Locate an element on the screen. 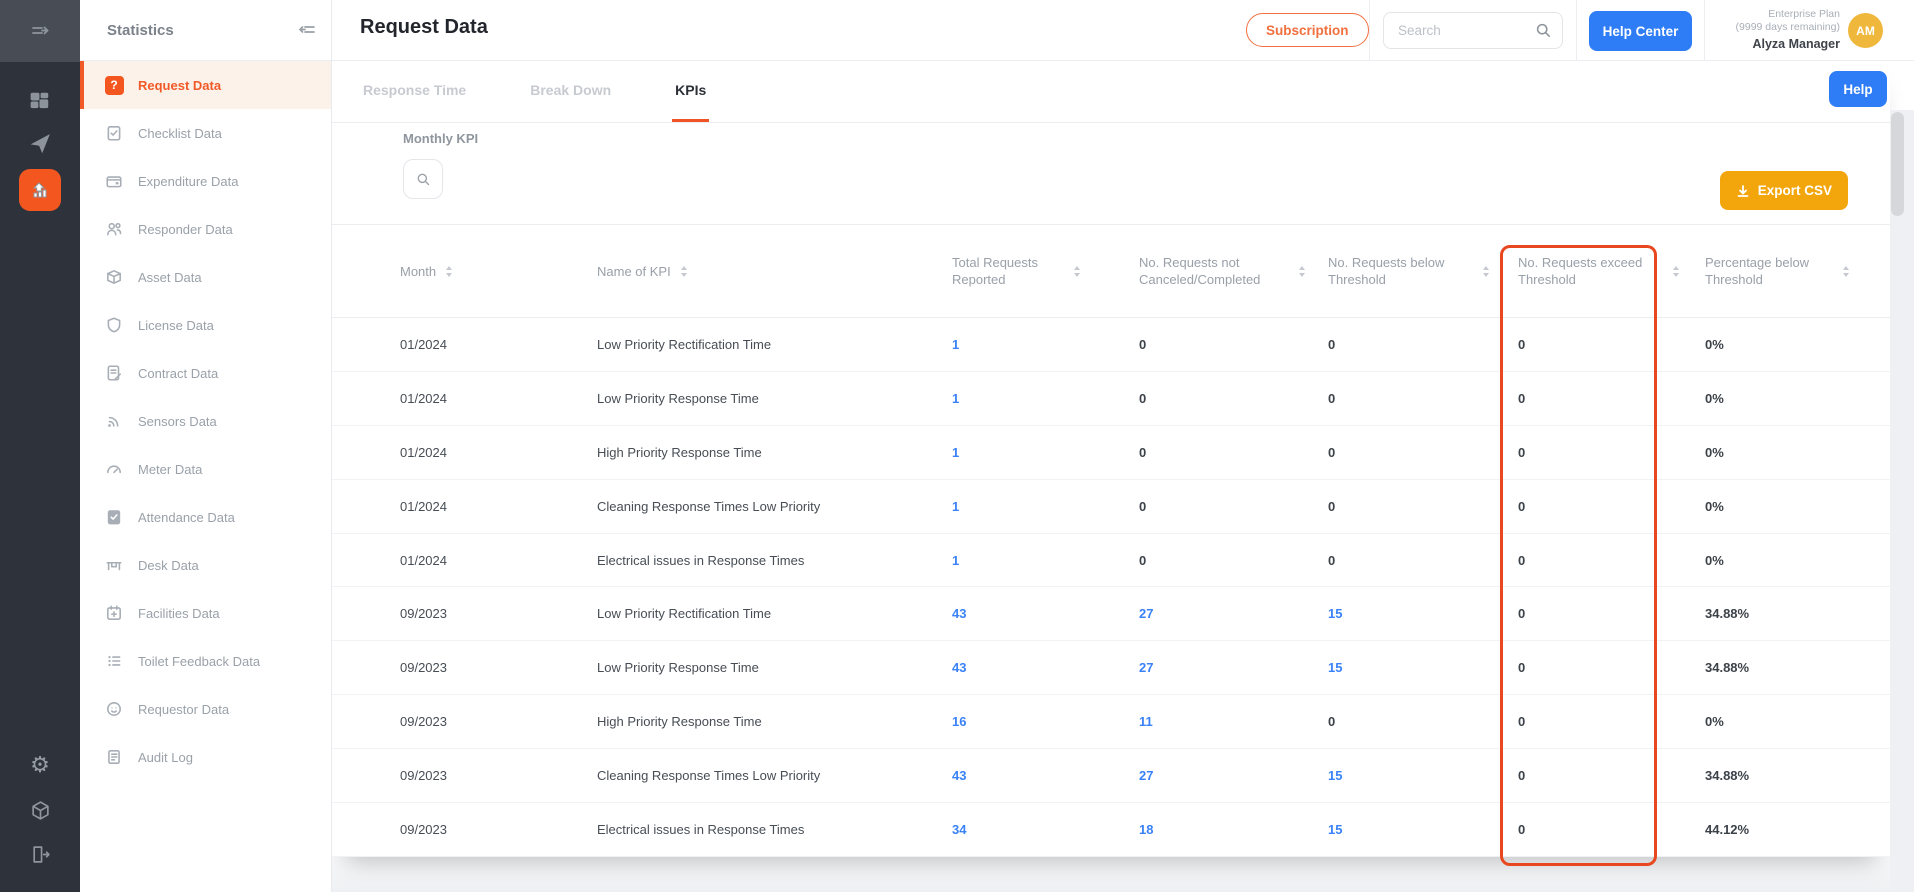 This screenshot has width=1914, height=892. logout-door-icon is located at coordinates (41, 854).